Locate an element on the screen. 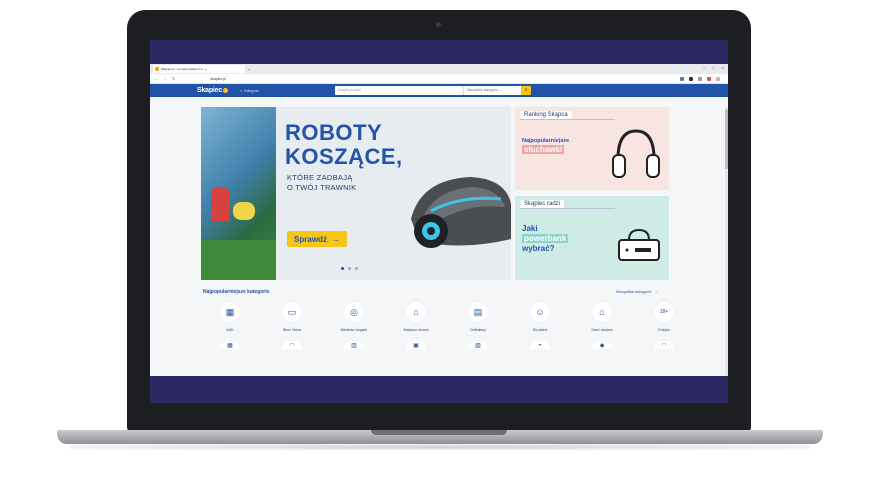 The image size is (879, 482). category-item: ▦ is located at coordinates (230, 345).